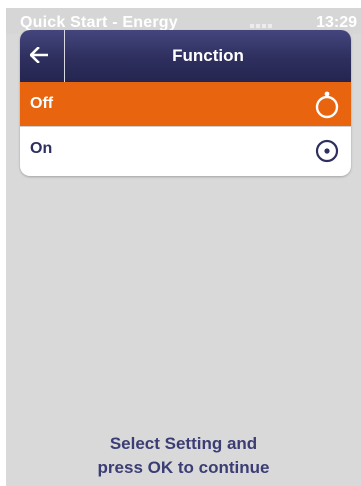 This screenshot has height=486, width=361. I want to click on footer-hint-line1: Select Setting and, so click(183, 443).